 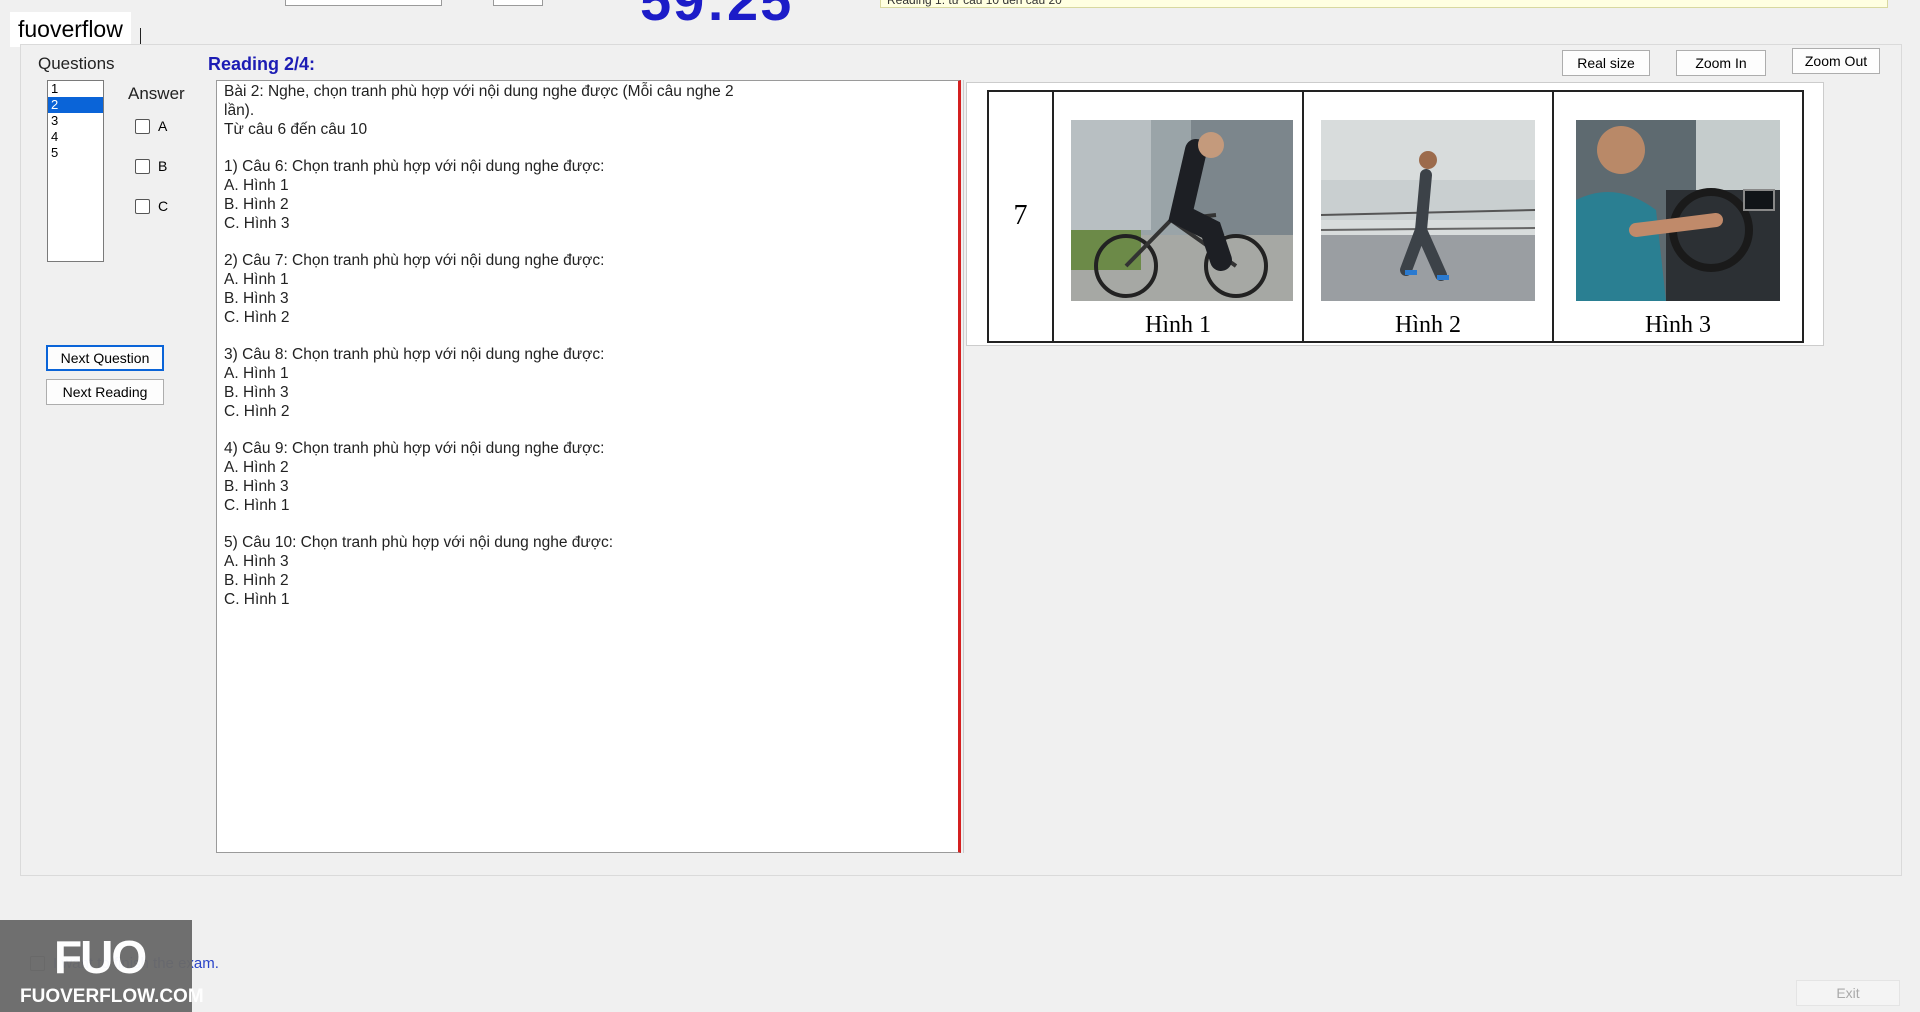 I want to click on question-list-item: 2, so click(x=75, y=105).